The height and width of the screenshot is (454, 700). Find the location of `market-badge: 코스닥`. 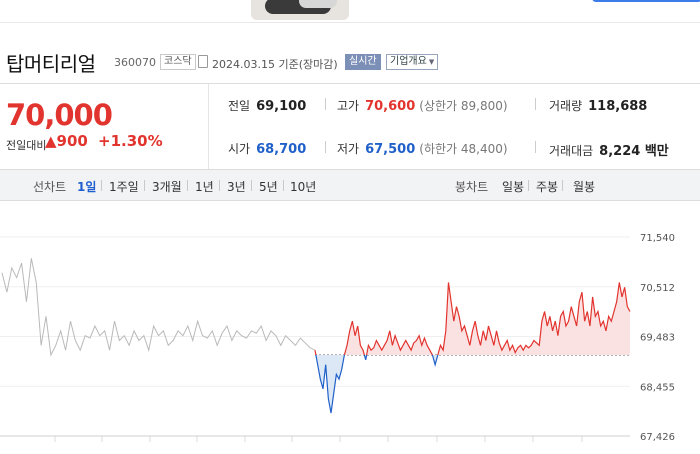

market-badge: 코스닥 is located at coordinates (178, 62).